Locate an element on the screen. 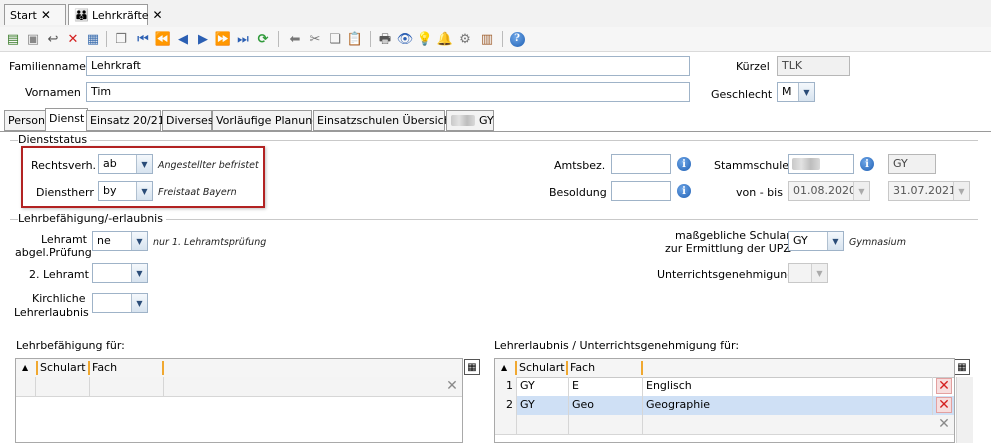  rechtsverh-select: ab ▼ is located at coordinates (125, 164).